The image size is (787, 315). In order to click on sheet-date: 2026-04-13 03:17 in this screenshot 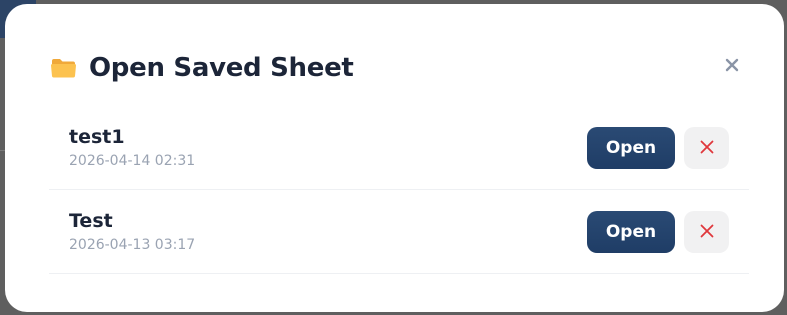, I will do `click(132, 245)`.